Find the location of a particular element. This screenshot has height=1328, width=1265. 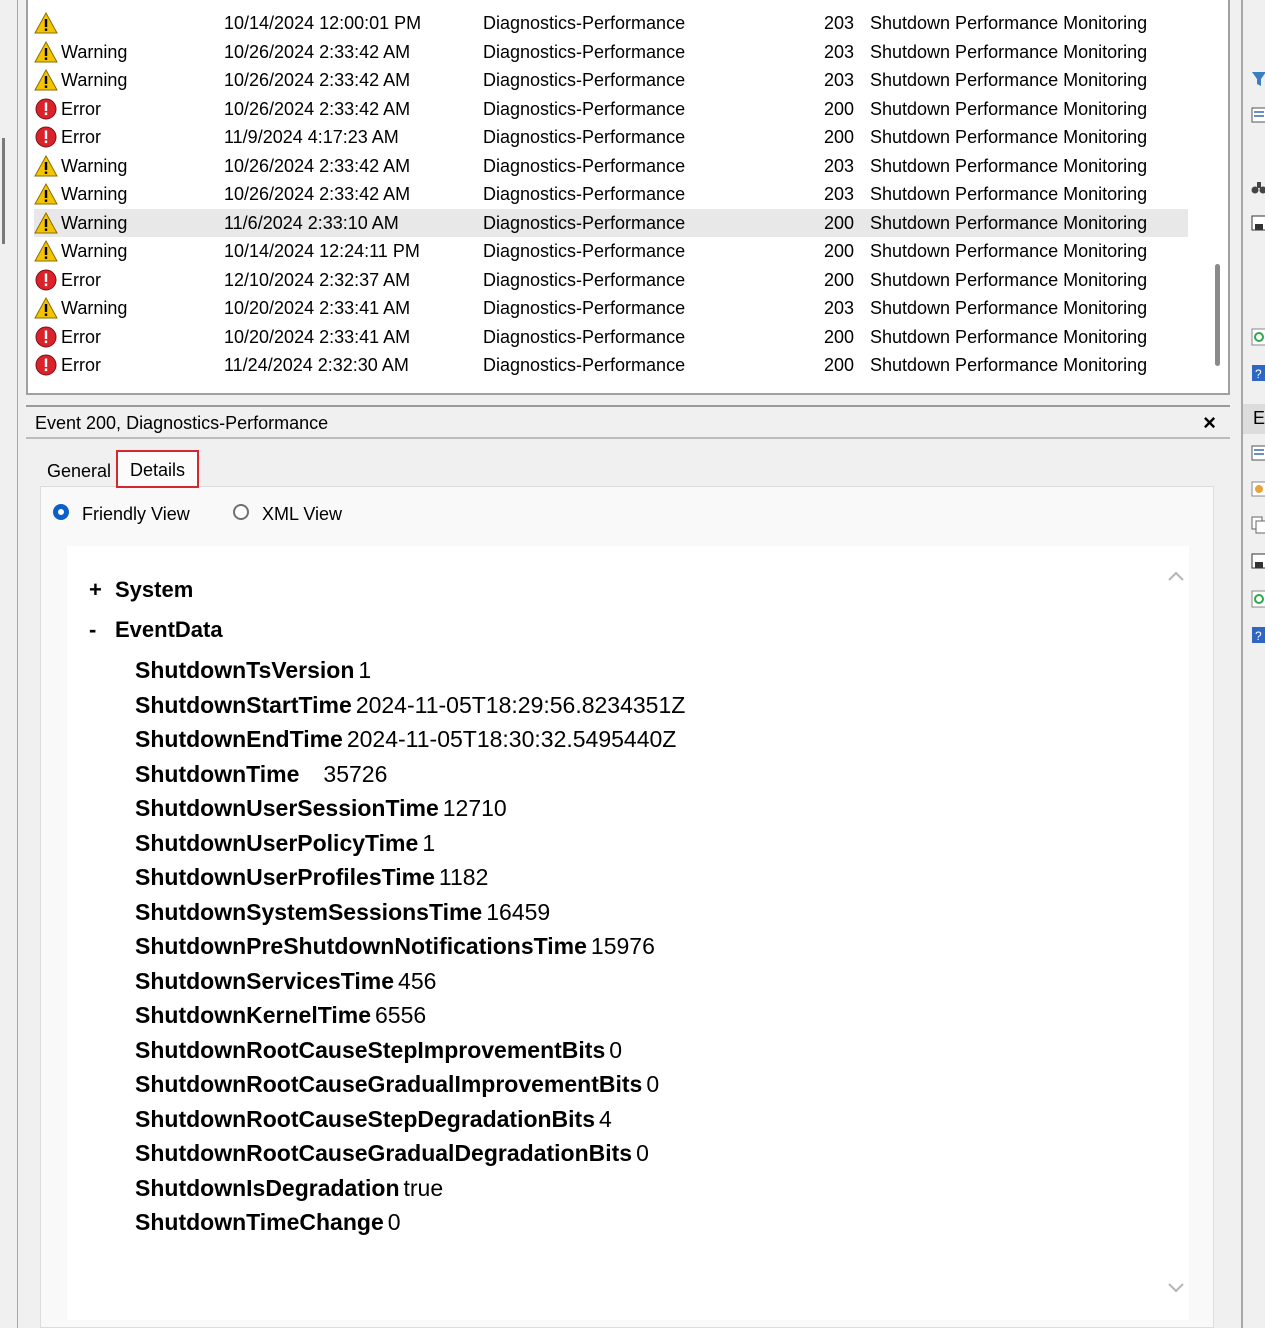

field-name: ShutdownRootCauseStepDegradationBits is located at coordinates (365, 1118).